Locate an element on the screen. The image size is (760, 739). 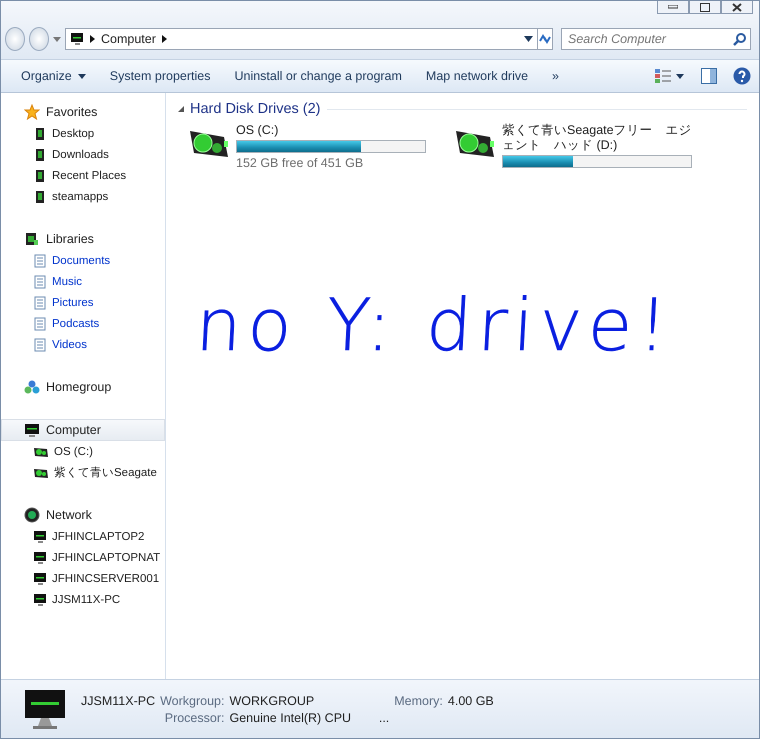
minimize-icon is located at coordinates (673, 7).